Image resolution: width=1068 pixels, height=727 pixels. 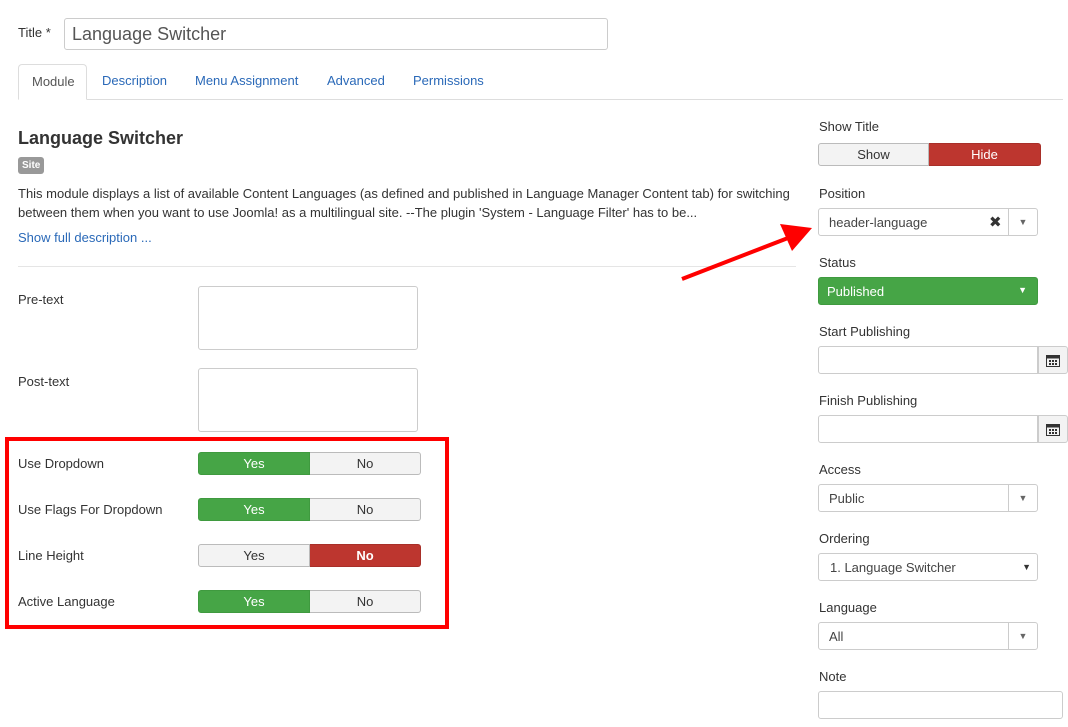 What do you see at coordinates (995, 222) in the screenshot?
I see `clear-x-icon: ✖` at bounding box center [995, 222].